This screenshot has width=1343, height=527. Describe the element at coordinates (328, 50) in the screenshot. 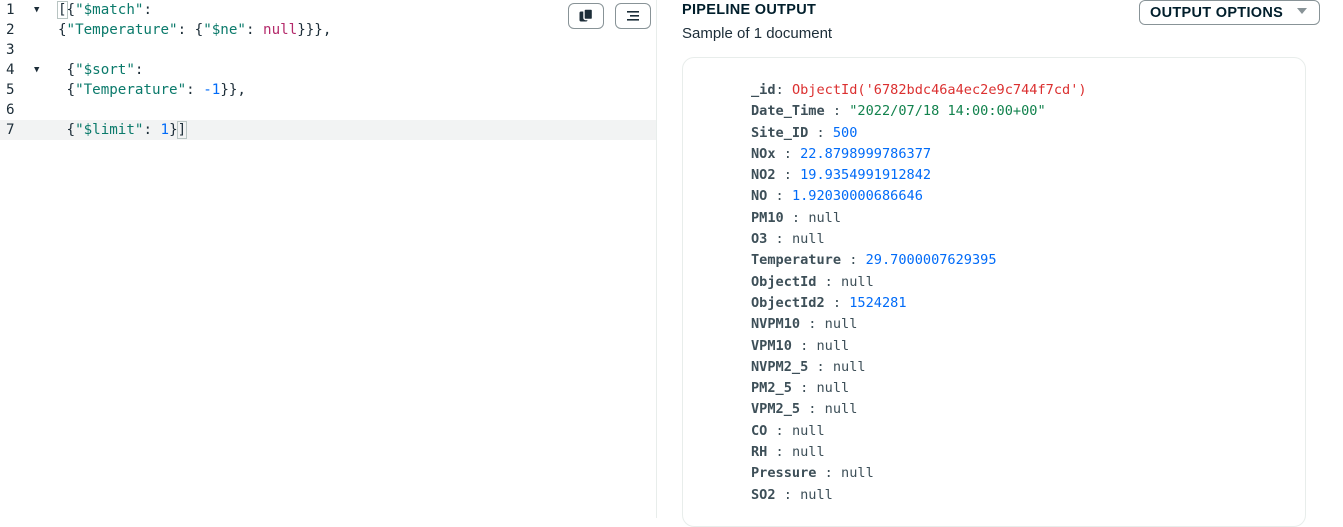

I see `code-line: 3` at that location.